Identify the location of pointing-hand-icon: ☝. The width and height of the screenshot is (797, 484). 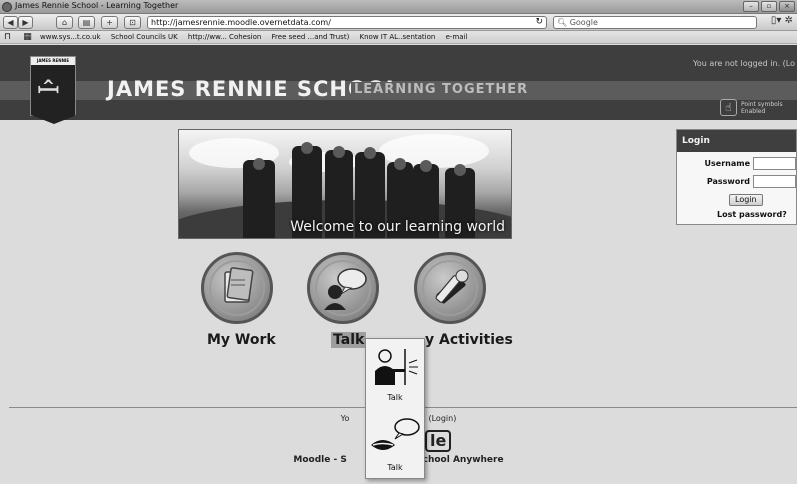
(728, 107).